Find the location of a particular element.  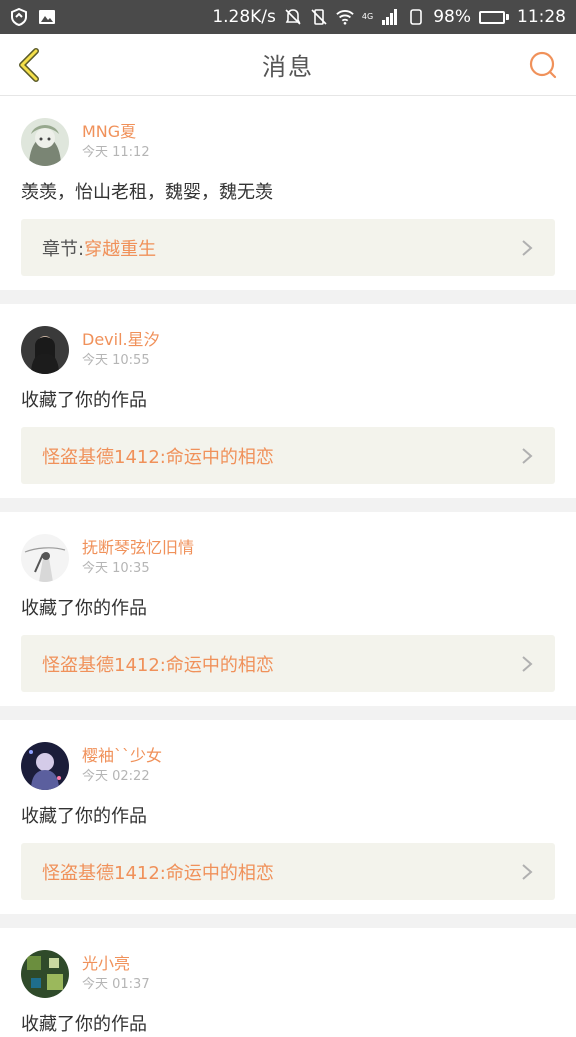

username: 光小亮 is located at coordinates (116, 964).